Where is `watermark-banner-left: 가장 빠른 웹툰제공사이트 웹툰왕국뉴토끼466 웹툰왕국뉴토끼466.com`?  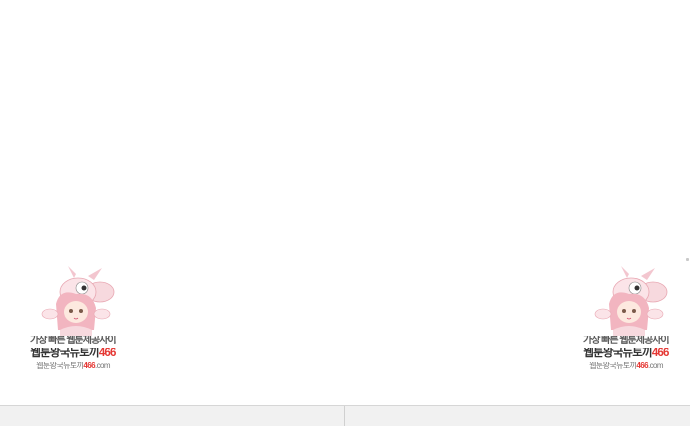 watermark-banner-left: 가장 빠른 웹툰제공사이트 웹툰왕국뉴토끼466 웹툰왕국뉴토끼466.com is located at coordinates (73, 320).